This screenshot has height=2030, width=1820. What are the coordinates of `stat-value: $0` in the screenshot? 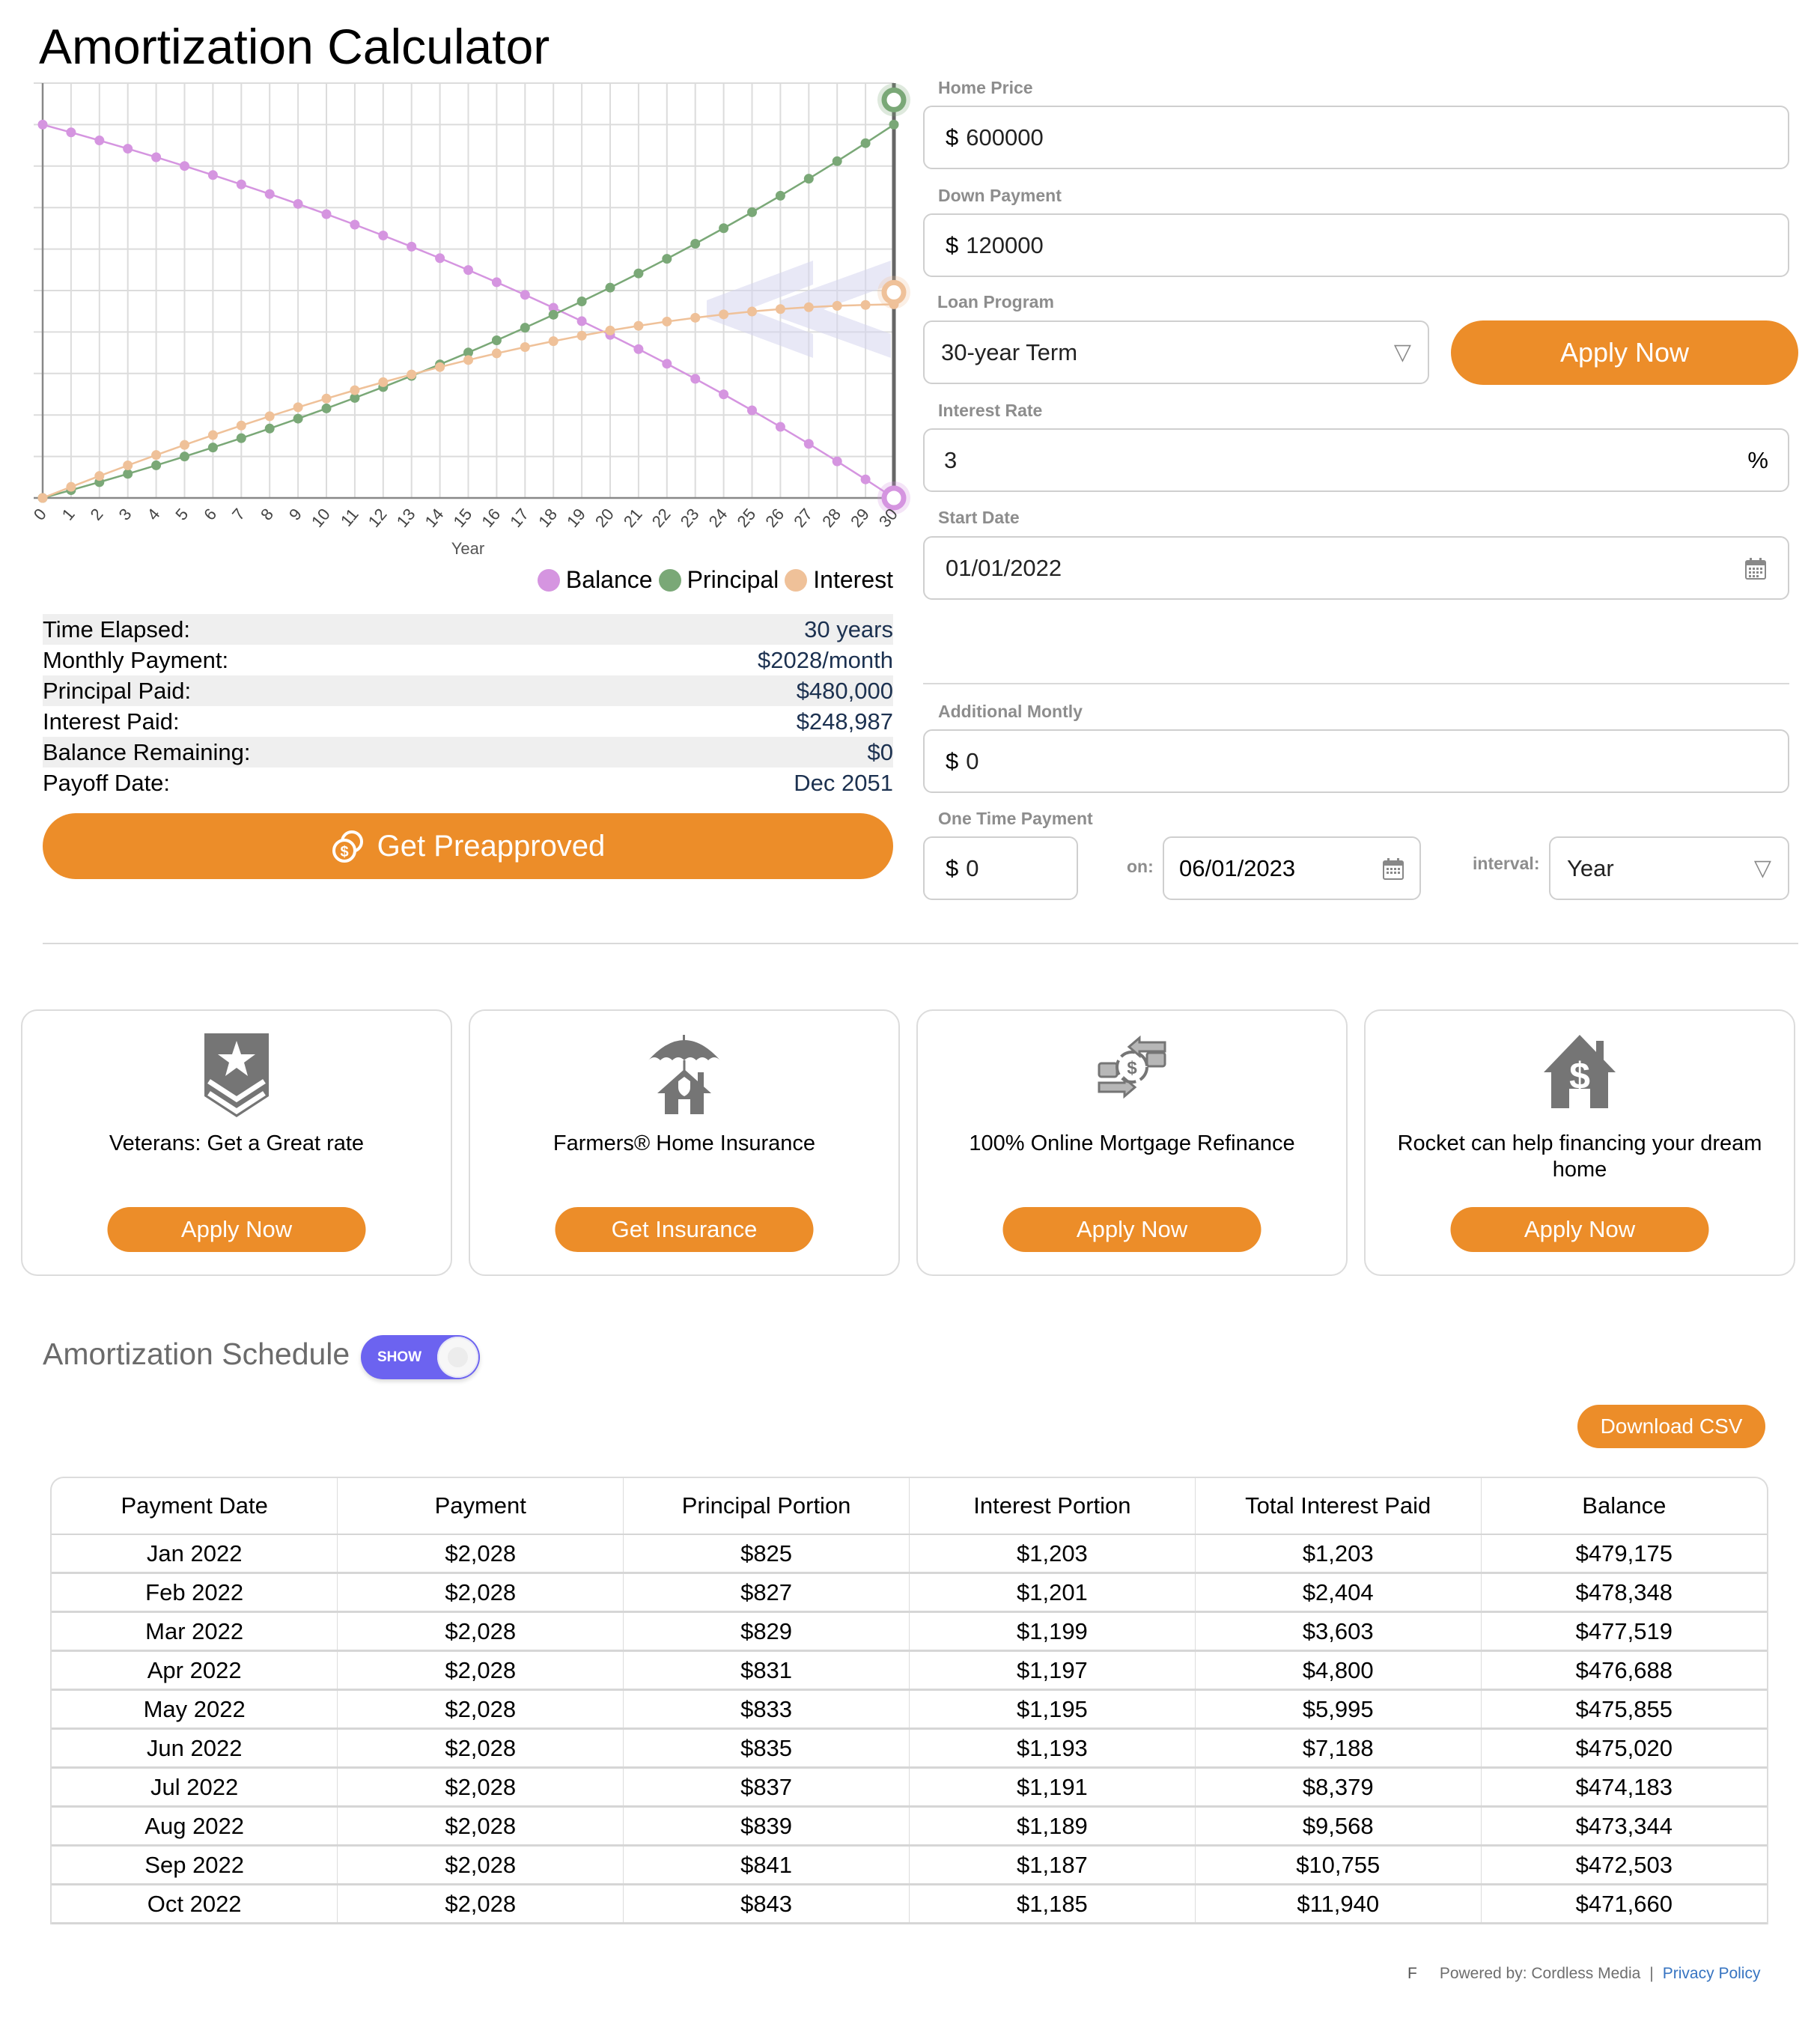 It's located at (880, 752).